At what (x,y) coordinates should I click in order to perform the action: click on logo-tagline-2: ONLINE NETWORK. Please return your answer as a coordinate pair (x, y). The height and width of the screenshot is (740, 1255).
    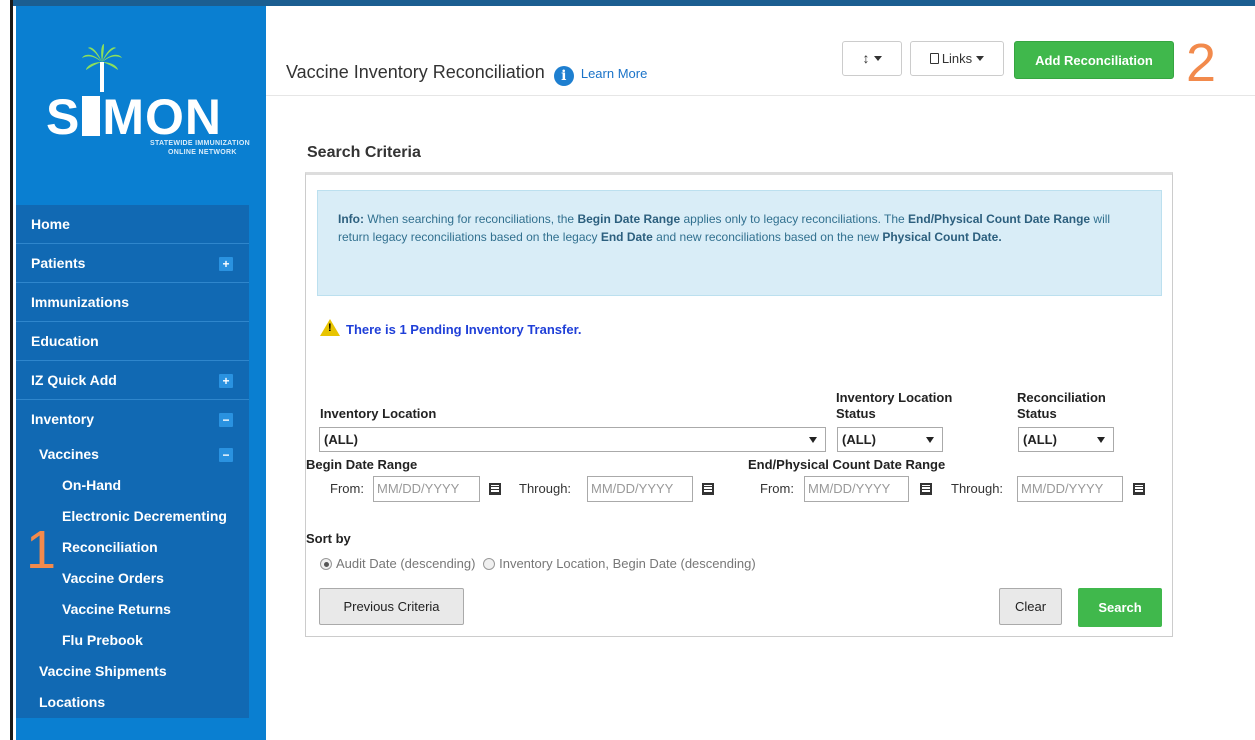
    Looking at the image, I should click on (202, 152).